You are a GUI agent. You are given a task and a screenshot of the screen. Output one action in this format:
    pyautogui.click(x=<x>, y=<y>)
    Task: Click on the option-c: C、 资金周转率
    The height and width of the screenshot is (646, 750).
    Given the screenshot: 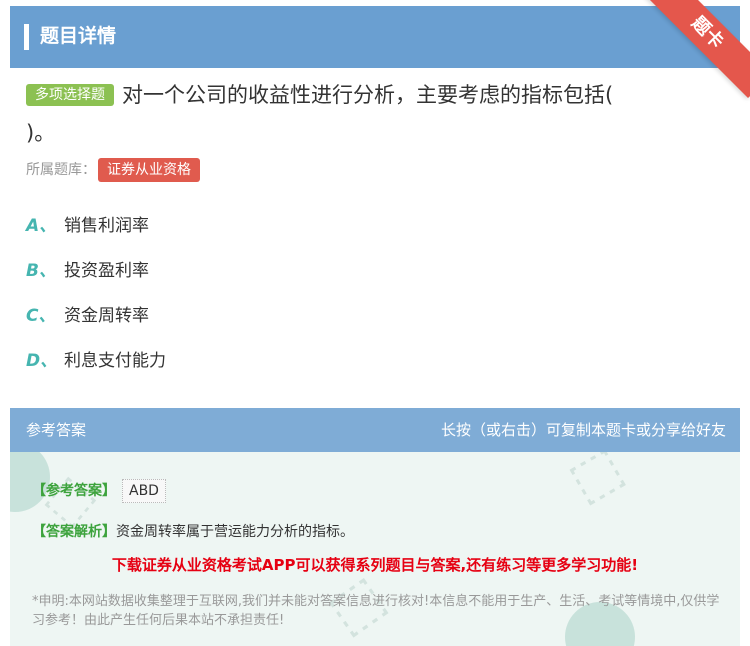 What is the action you would take?
    pyautogui.click(x=87, y=316)
    